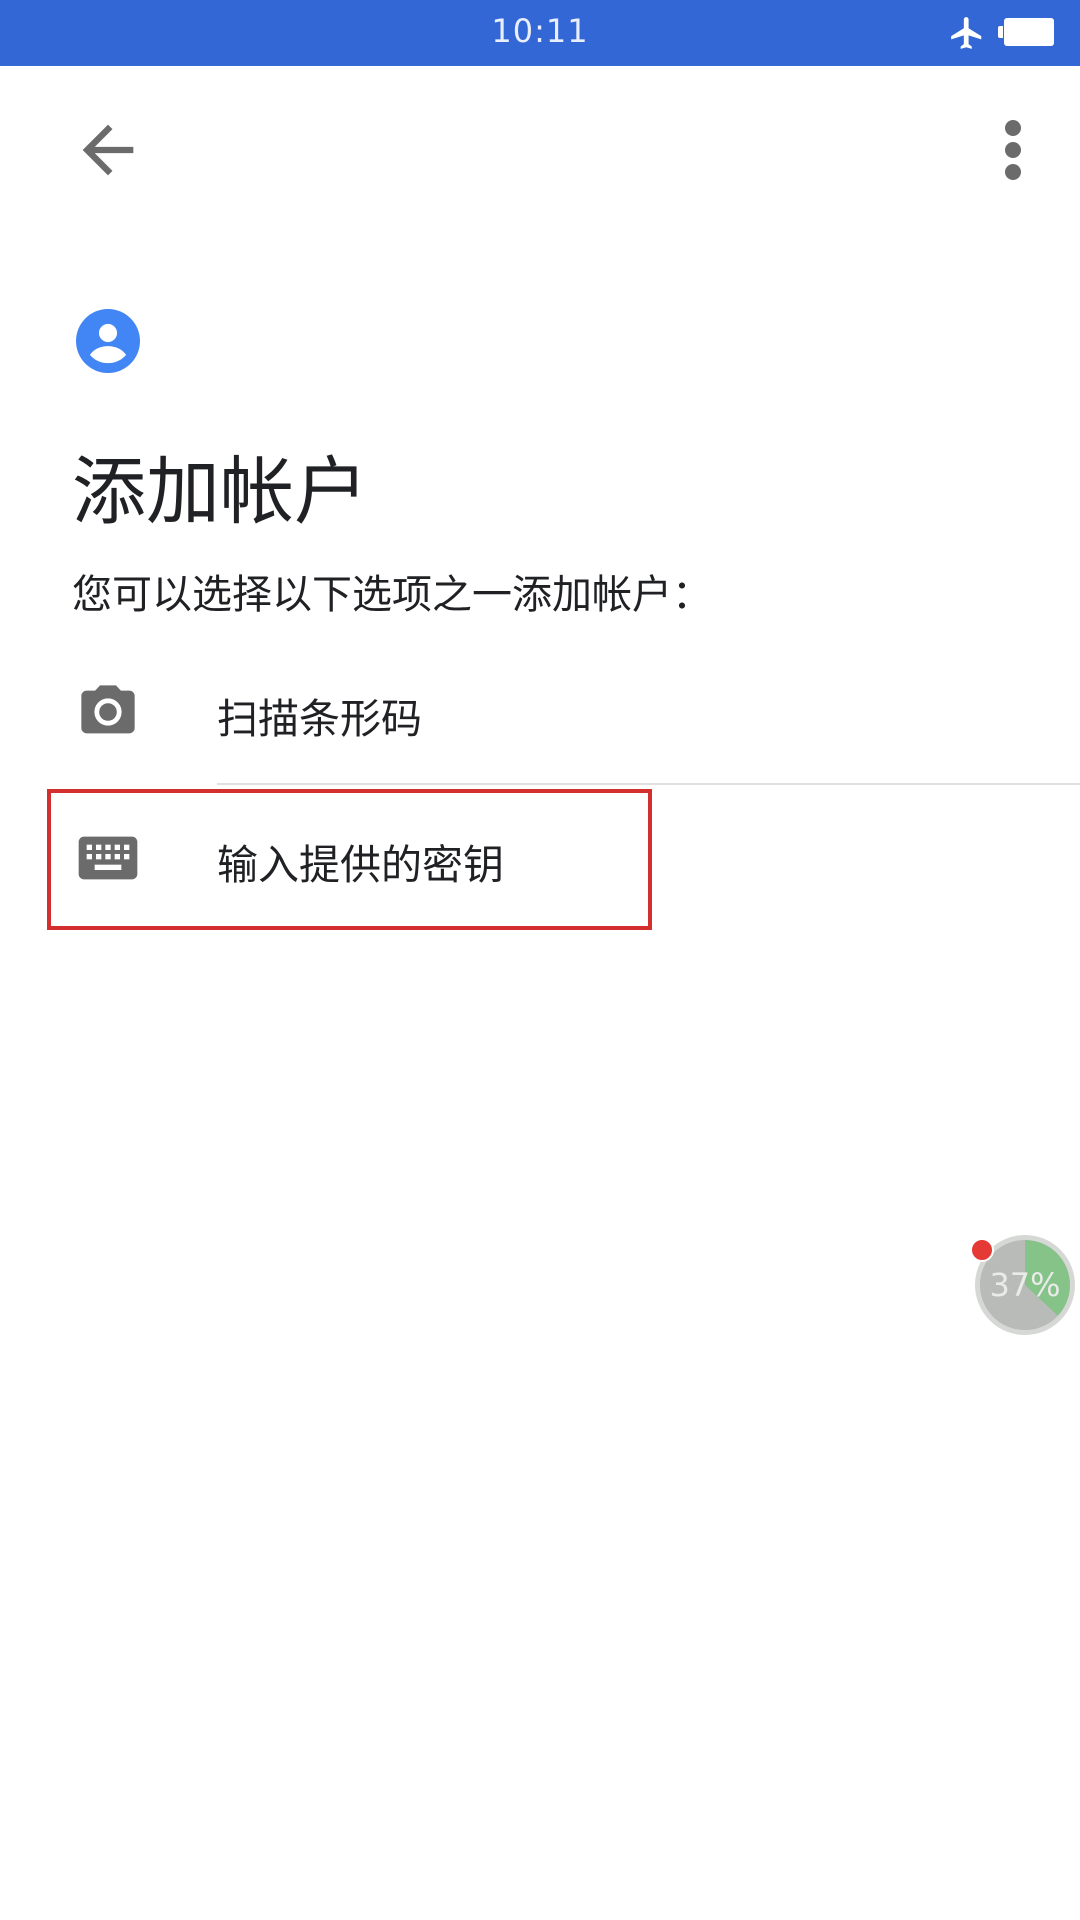  What do you see at coordinates (392, 595) in the screenshot?
I see `page-subtitle: 您可以选择以下选项之一添加帐户：` at bounding box center [392, 595].